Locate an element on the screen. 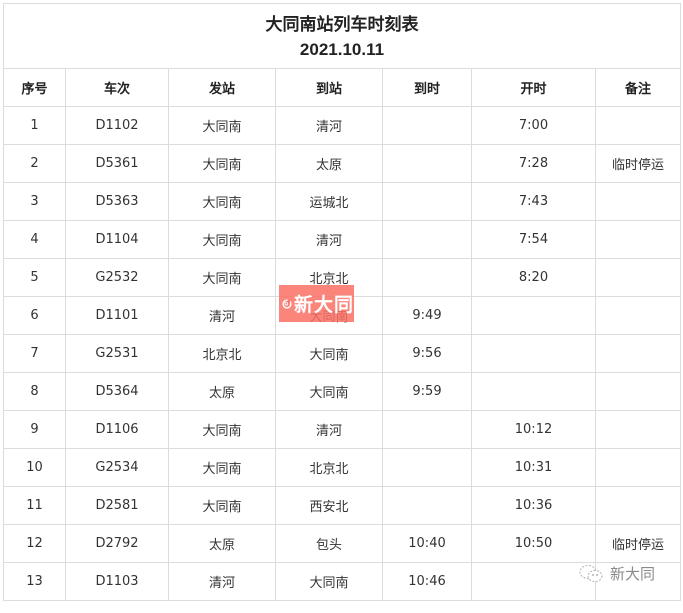  cell-arrive: 10:46 is located at coordinates (427, 581).